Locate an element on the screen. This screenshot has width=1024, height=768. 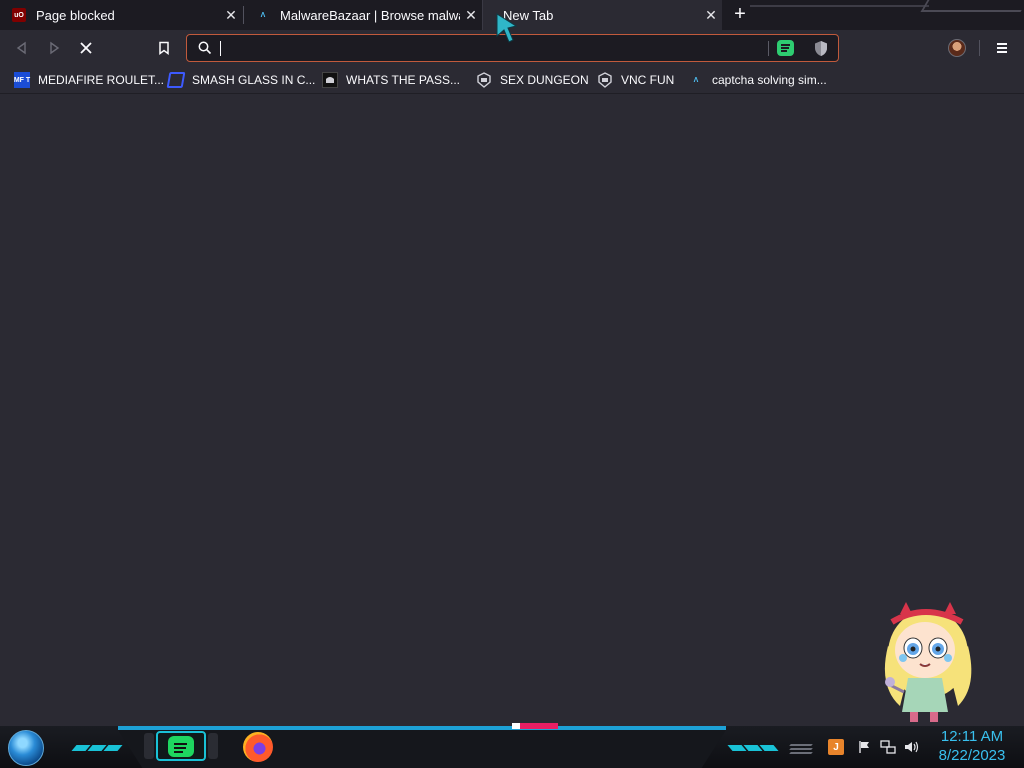
app-menu-button is located at coordinates (1002, 48).